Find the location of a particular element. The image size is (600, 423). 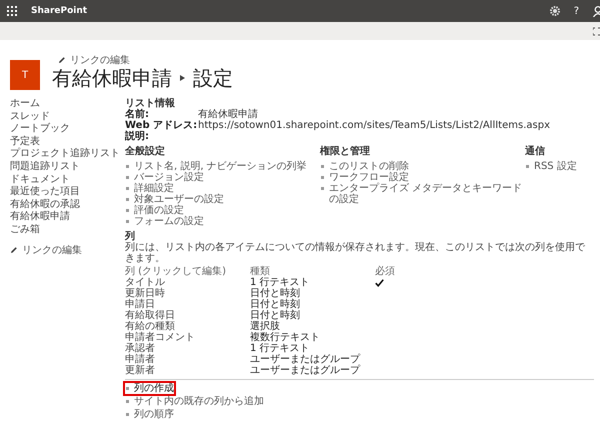

settings-link: このリストの削除 is located at coordinates (364, 166).